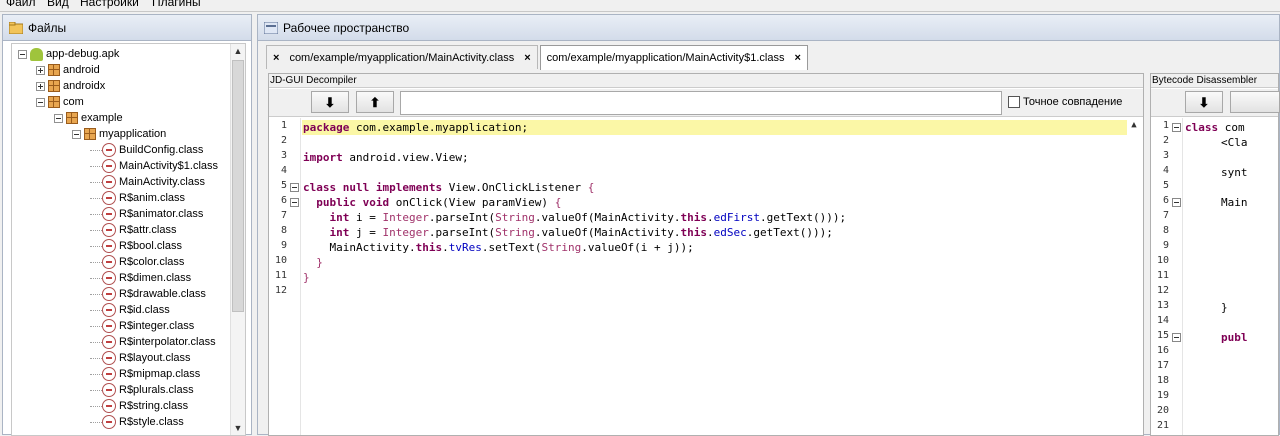 The image size is (1280, 436). Describe the element at coordinates (155, 278) in the screenshot. I see `tree-item-label: R$dimen.class` at that location.